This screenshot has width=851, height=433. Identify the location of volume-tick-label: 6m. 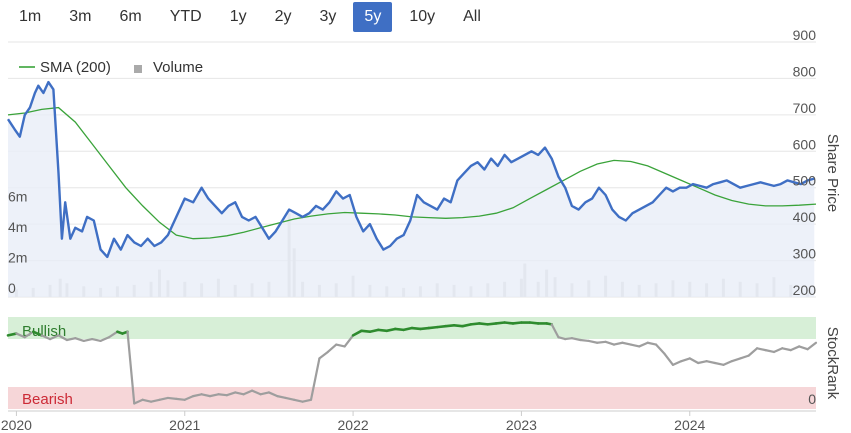
(17, 197).